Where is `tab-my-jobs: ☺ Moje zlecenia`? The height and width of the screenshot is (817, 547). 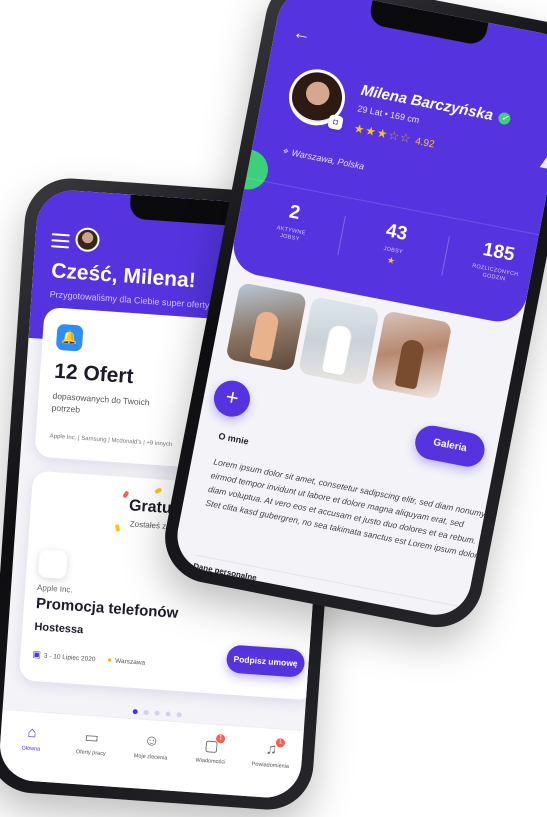 tab-my-jobs: ☺ Moje zlecenia is located at coordinates (151, 746).